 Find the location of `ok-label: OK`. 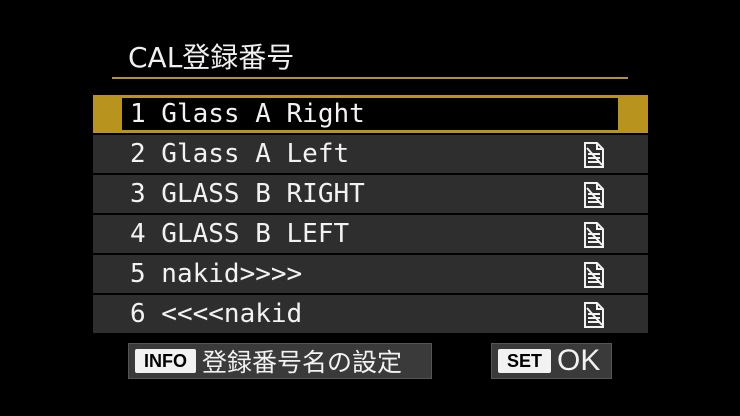

ok-label: OK is located at coordinates (579, 360).